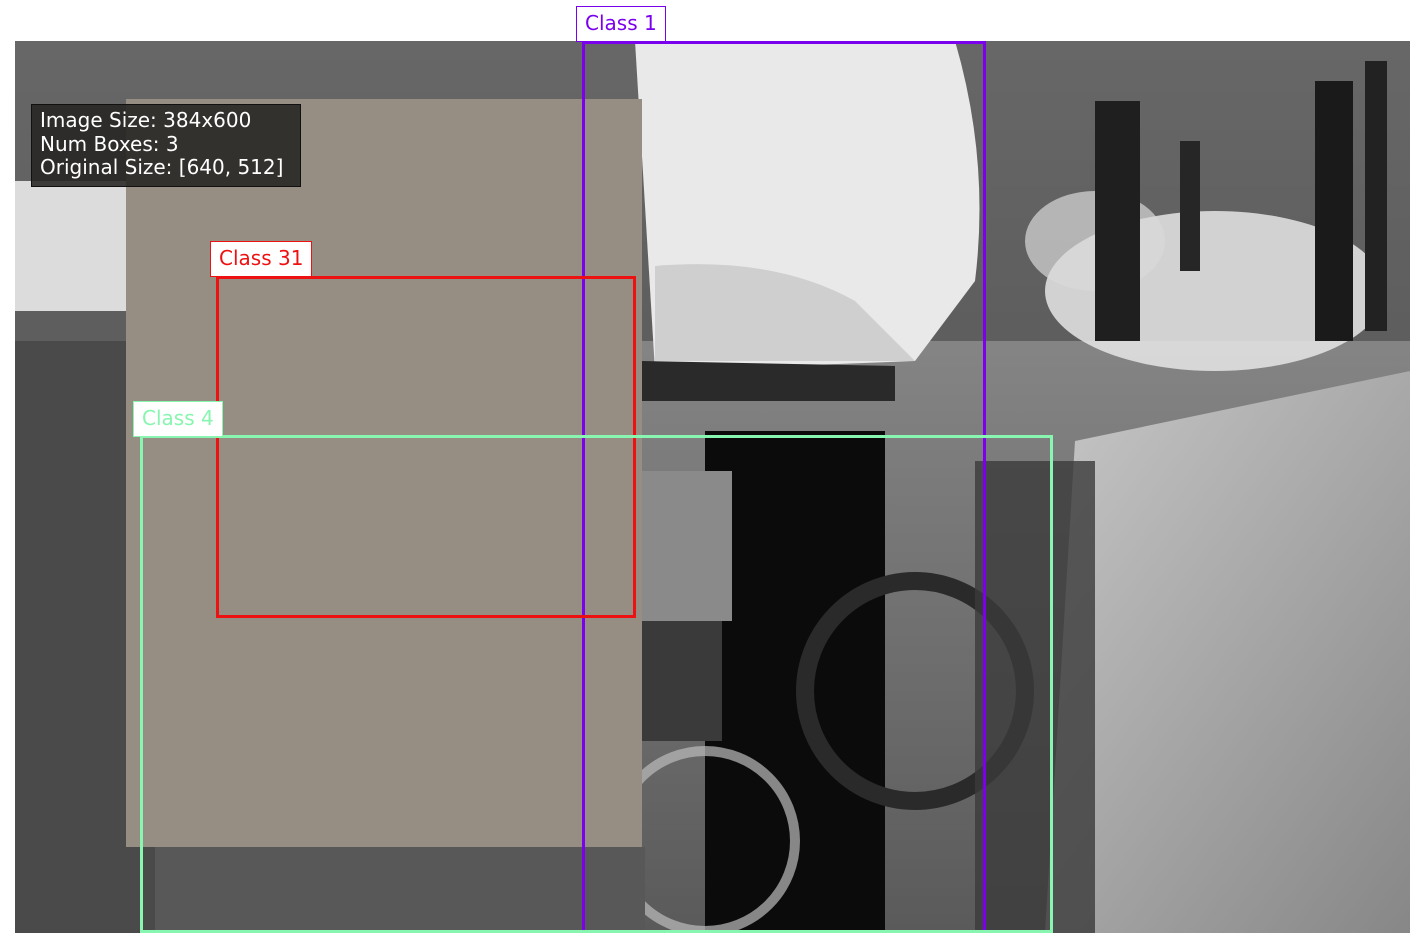 The image size is (1425, 949). What do you see at coordinates (178, 419) in the screenshot?
I see `bbox-label-class-4: Class 4` at bounding box center [178, 419].